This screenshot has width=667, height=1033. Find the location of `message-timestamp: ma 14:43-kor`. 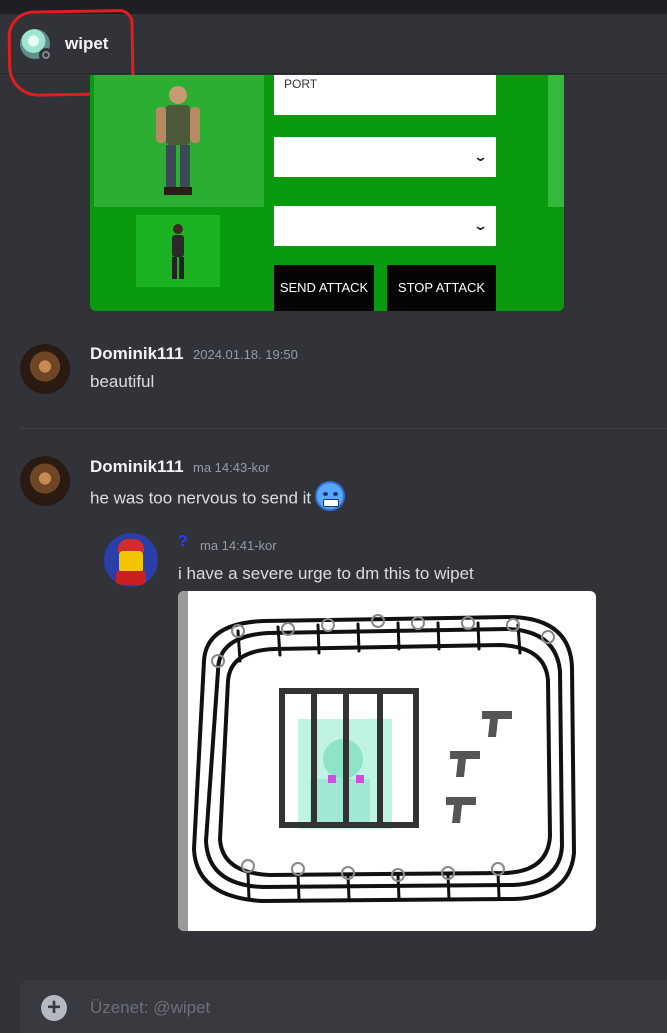

message-timestamp: ma 14:43-kor is located at coordinates (231, 467).